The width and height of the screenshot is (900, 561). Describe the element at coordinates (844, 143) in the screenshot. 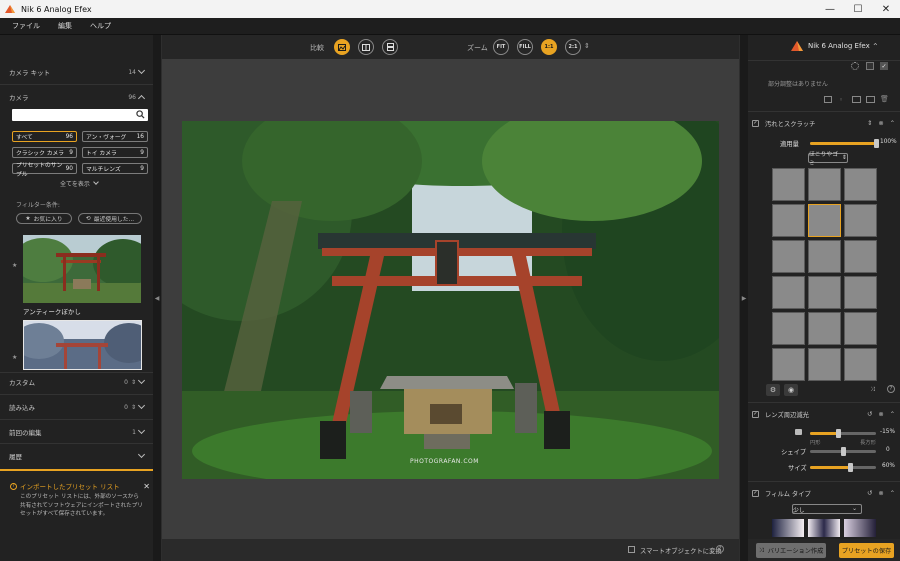

I see `dirt-amount-slider` at that location.